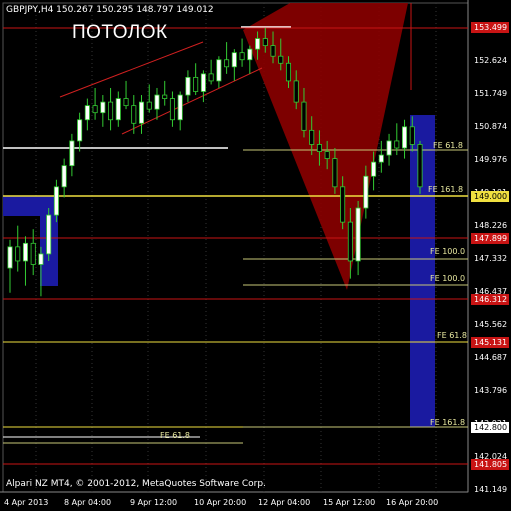 This screenshot has width=511, height=511. I want to click on price-tick: 144.687, so click(491, 357).